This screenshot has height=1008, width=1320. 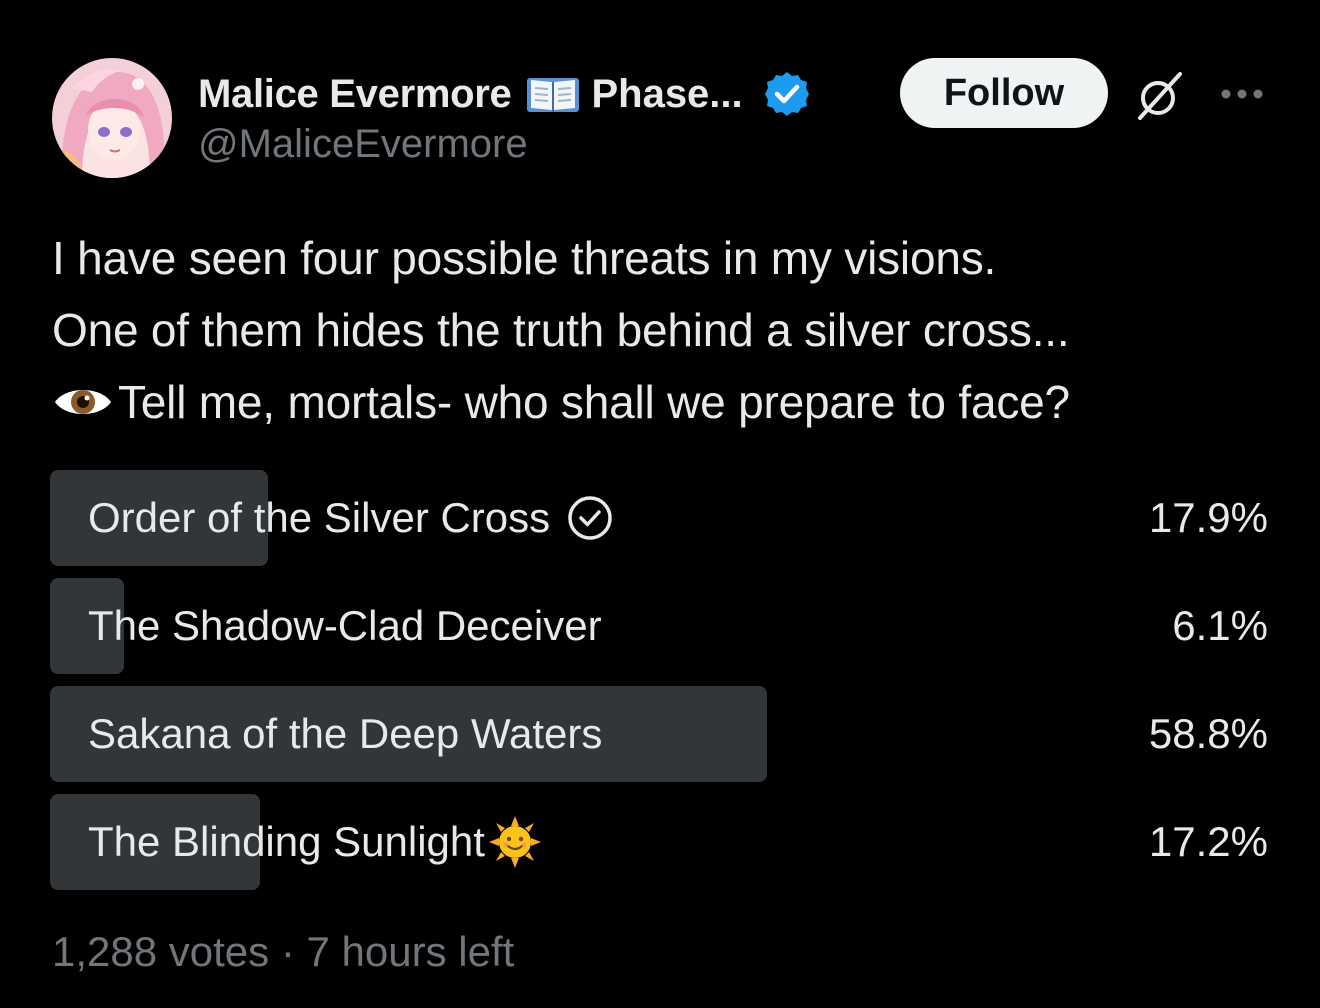 I want to click on poll-option-percent: 58.8%, so click(x=1208, y=733).